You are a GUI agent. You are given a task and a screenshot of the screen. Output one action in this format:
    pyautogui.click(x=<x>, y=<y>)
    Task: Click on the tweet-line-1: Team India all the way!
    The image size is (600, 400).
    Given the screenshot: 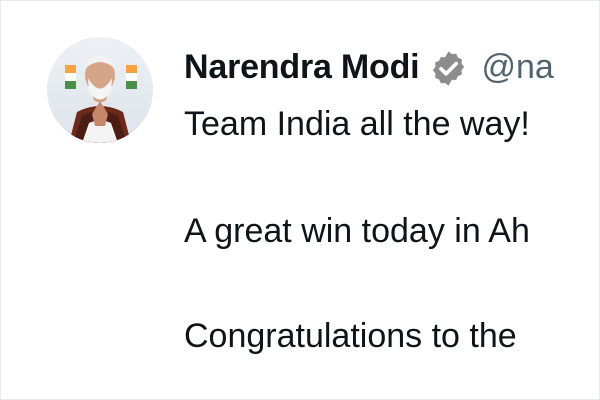 What is the action you would take?
    pyautogui.click(x=357, y=124)
    